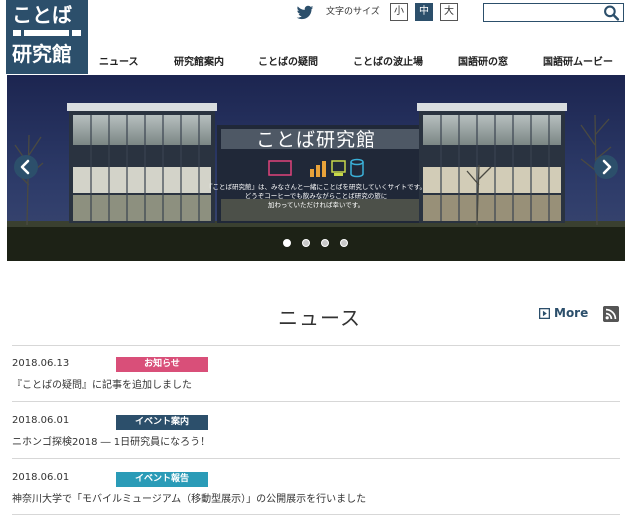 Image resolution: width=640 pixels, height=525 pixels. What do you see at coordinates (305, 13) in the screenshot?
I see `twitter-icon` at bounding box center [305, 13].